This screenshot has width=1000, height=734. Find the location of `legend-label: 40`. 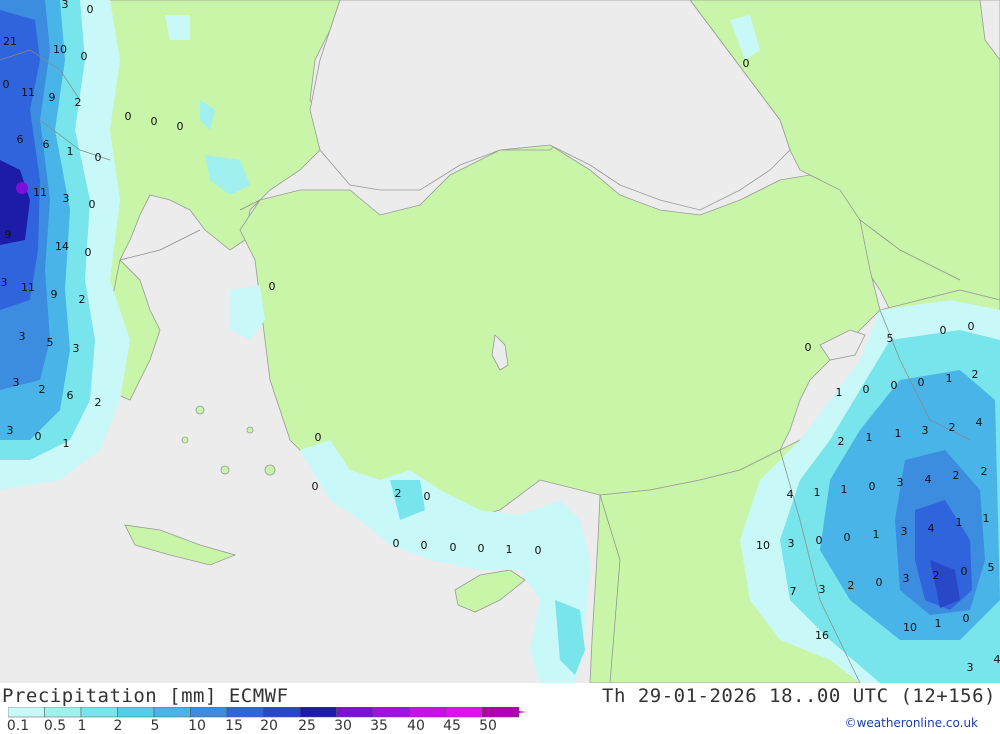

legend-label: 40 is located at coordinates (416, 726).